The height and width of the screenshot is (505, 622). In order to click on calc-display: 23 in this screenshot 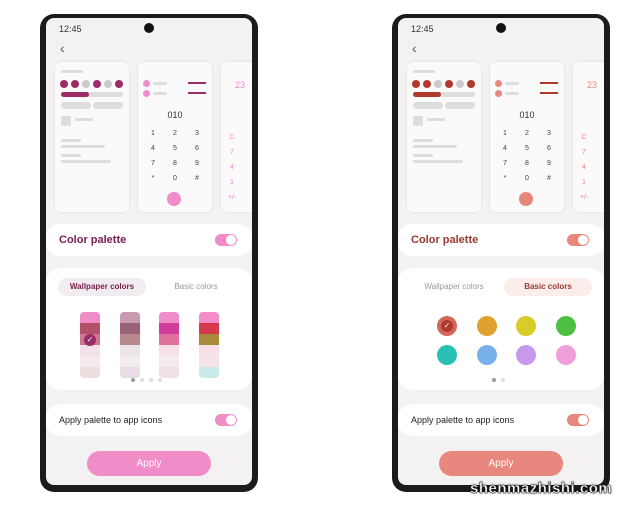, I will do `click(240, 85)`.